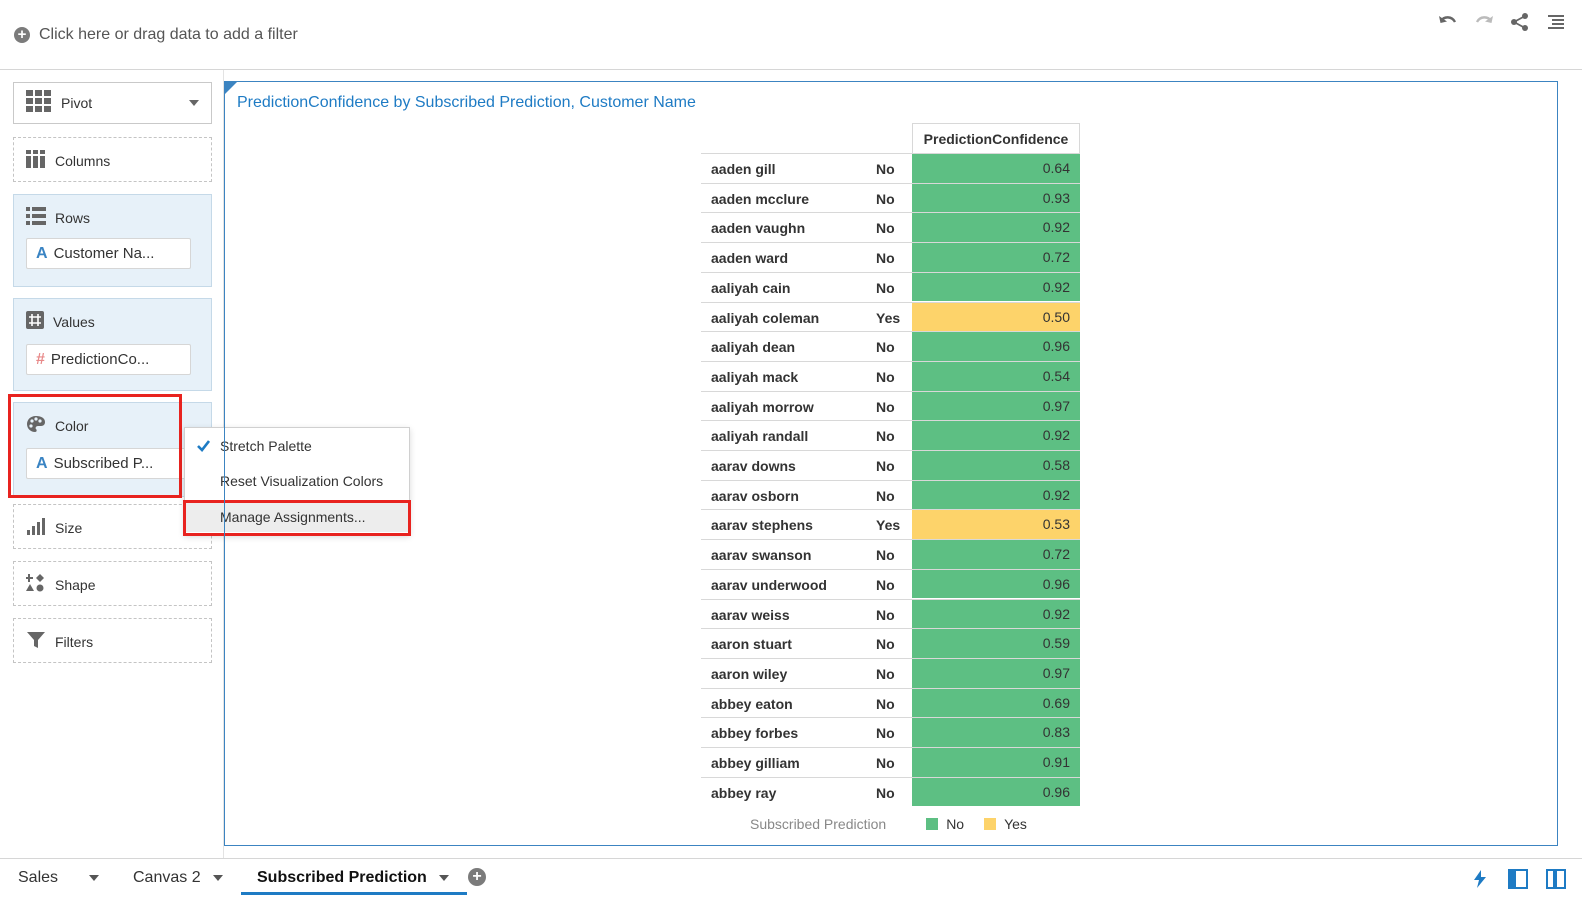 The height and width of the screenshot is (904, 1582). Describe the element at coordinates (753, 347) in the screenshot. I see `customer-name-cell: aaliyah dean` at that location.